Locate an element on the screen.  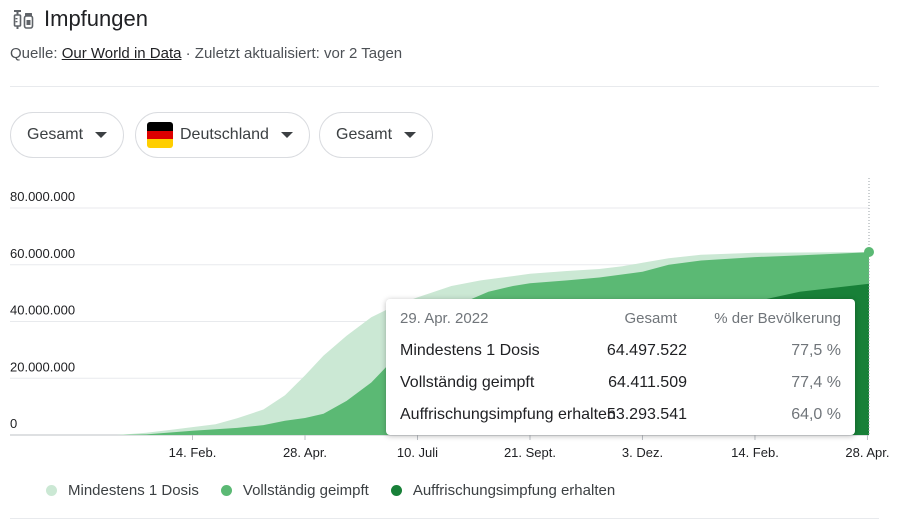
header: Impfungen is located at coordinates (79, 19).